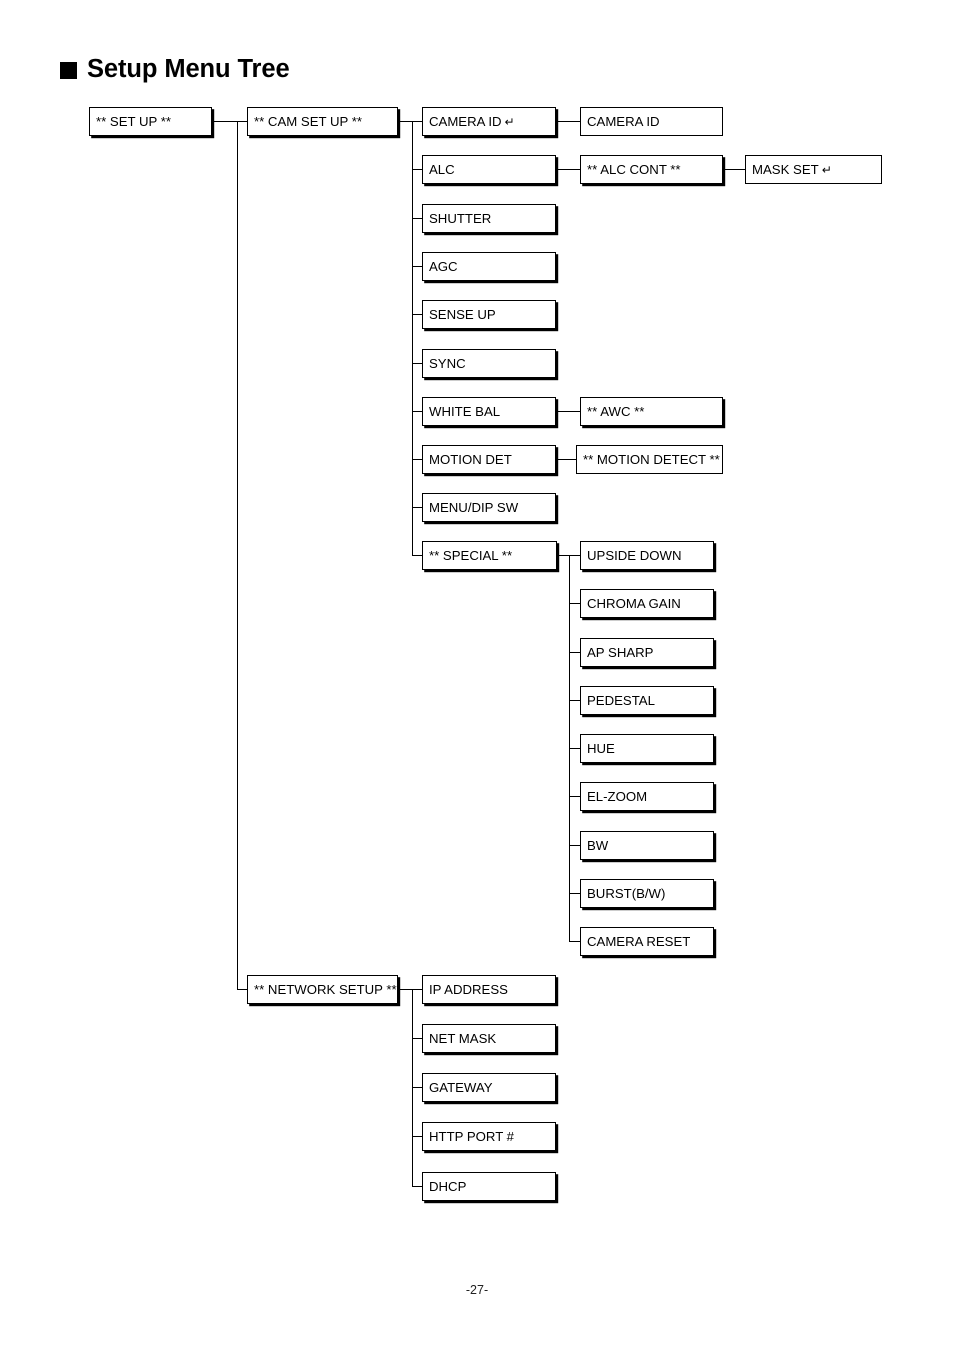 This screenshot has height=1349, width=954. I want to click on connector-motion-det-out, so click(566, 459).